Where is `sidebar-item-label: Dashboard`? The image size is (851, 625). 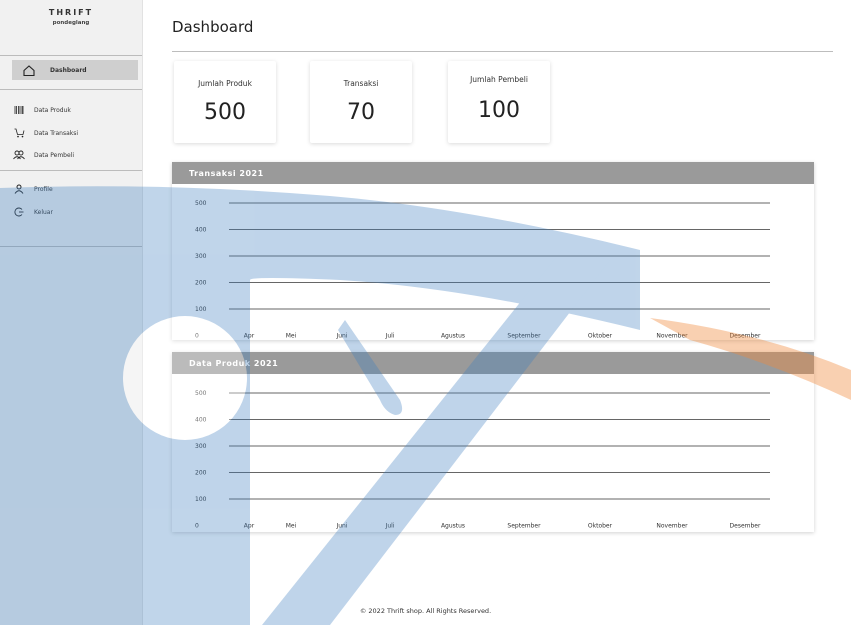 sidebar-item-label: Dashboard is located at coordinates (68, 70).